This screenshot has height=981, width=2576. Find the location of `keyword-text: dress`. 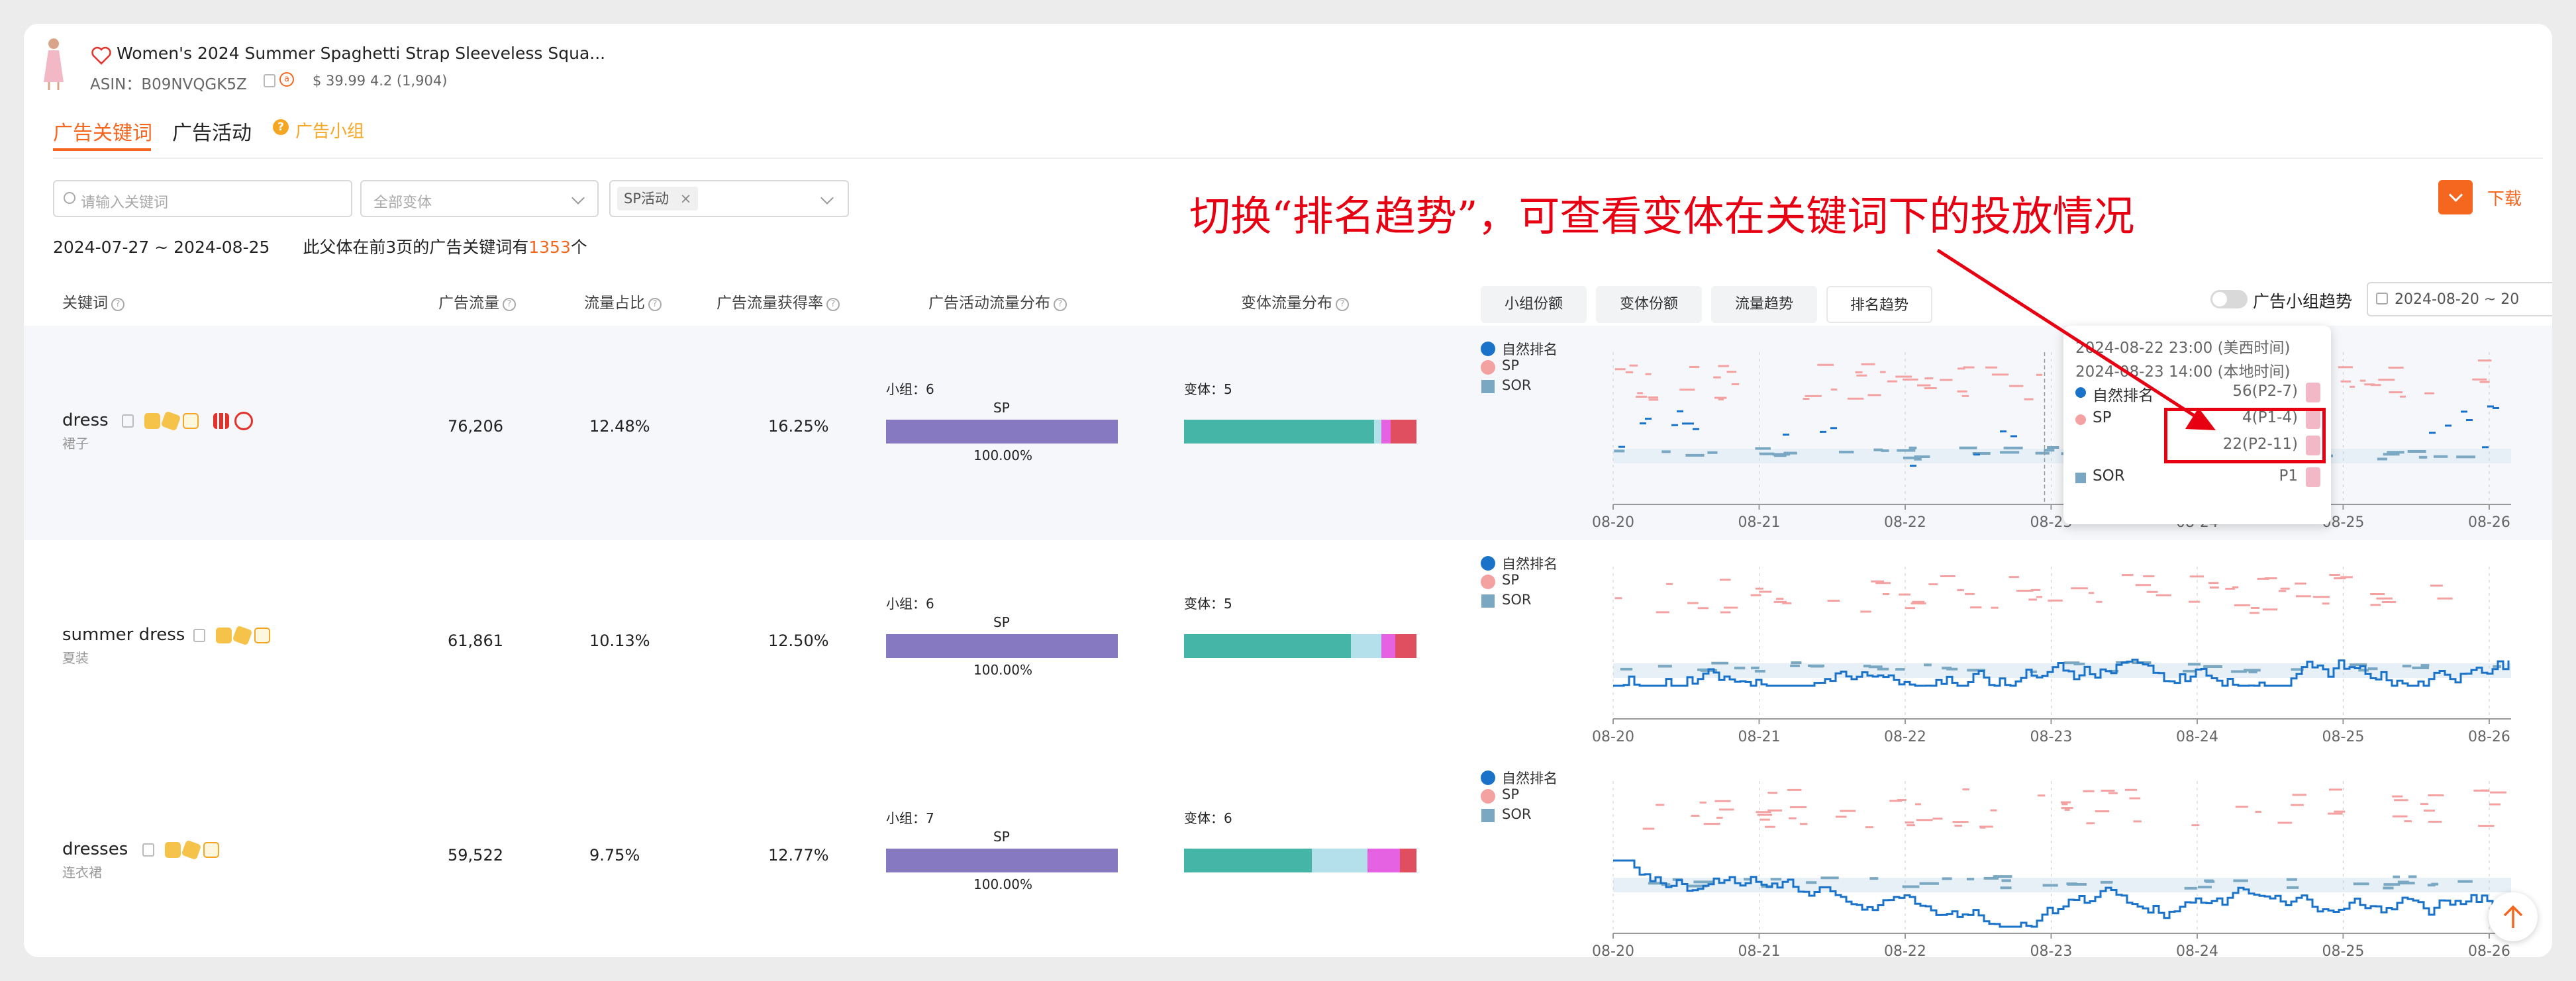

keyword-text: dress is located at coordinates (85, 420).